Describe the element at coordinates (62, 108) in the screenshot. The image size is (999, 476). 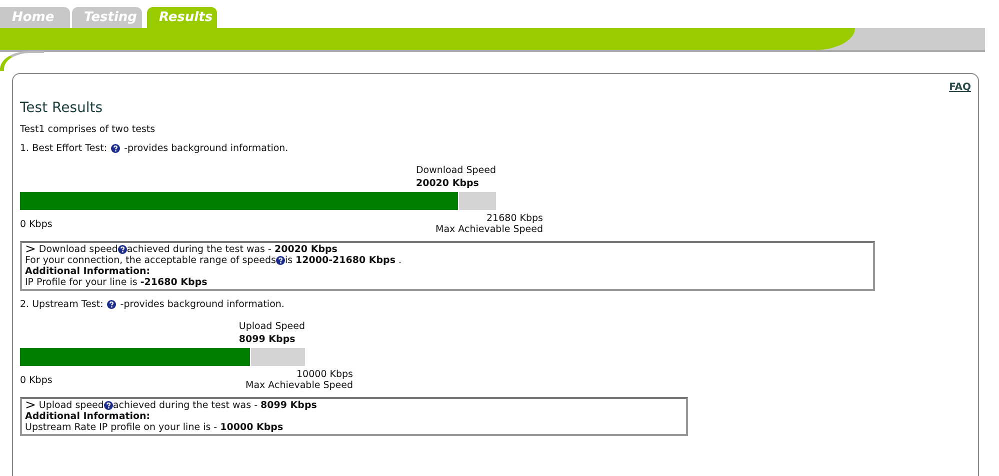
I see `page-title: Test Results` at that location.